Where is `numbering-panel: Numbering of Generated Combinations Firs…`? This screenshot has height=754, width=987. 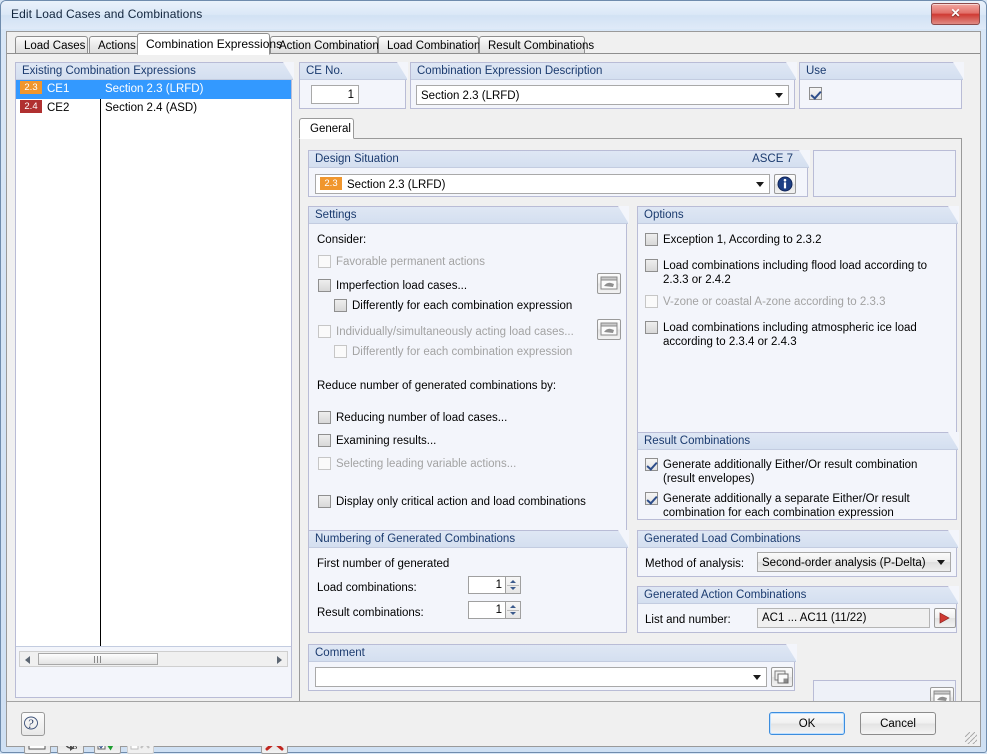 numbering-panel: Numbering of Generated Combinations Firs… is located at coordinates (468, 581).